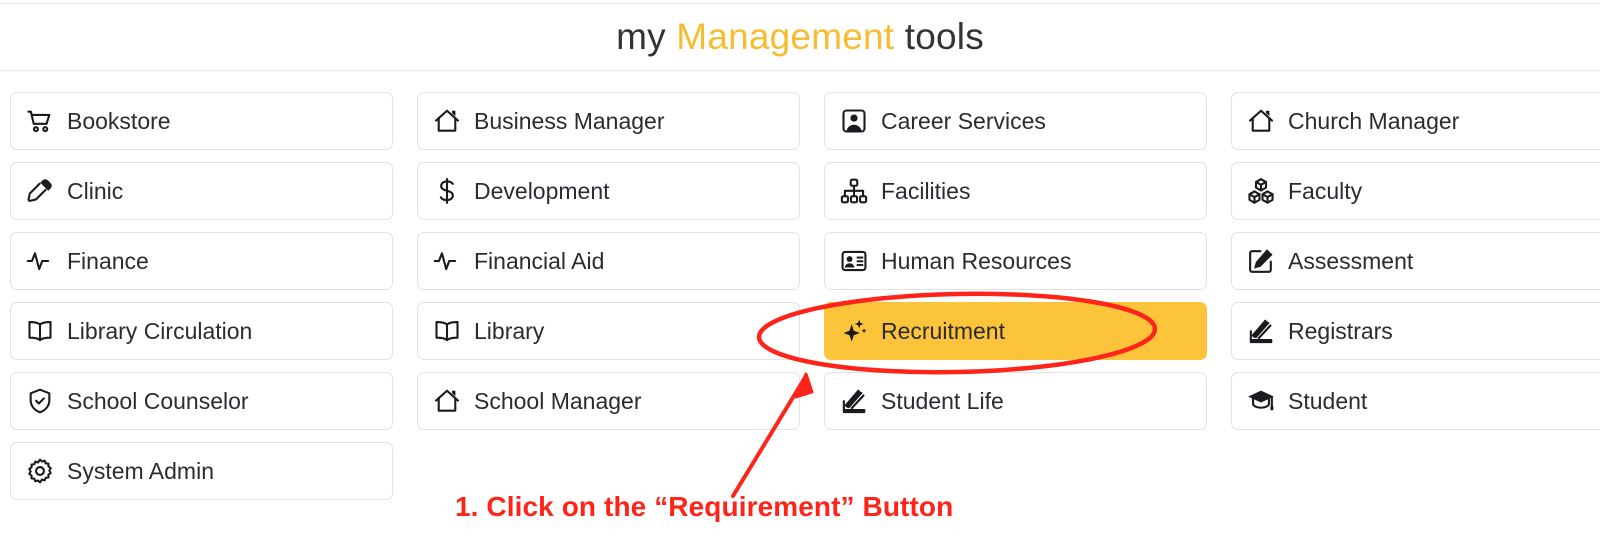  I want to click on tool-tile-library-circulation: Library Circulation, so click(201, 331).